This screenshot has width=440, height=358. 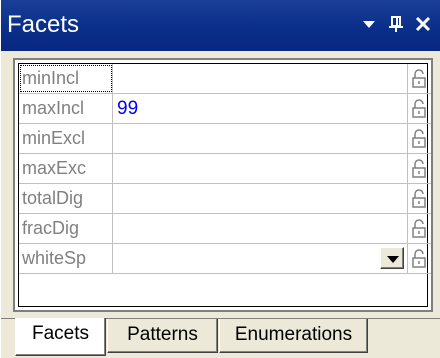 I want to click on close-button, so click(x=423, y=24).